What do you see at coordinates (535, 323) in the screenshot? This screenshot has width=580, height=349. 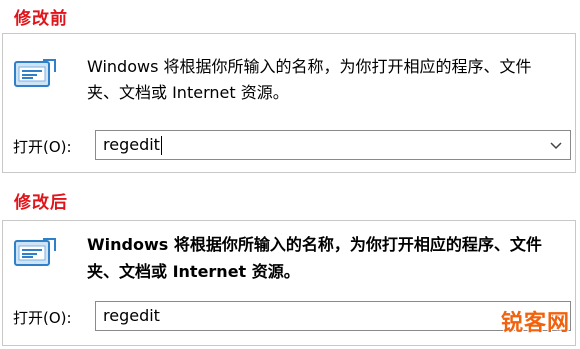 I see `watermark-logo: 锐客网` at bounding box center [535, 323].